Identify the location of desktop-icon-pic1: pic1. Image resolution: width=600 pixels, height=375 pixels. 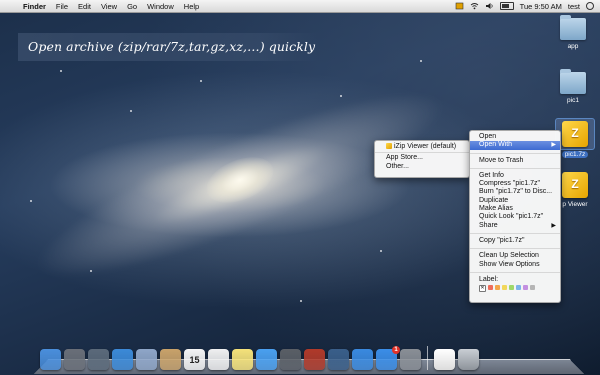
(573, 86).